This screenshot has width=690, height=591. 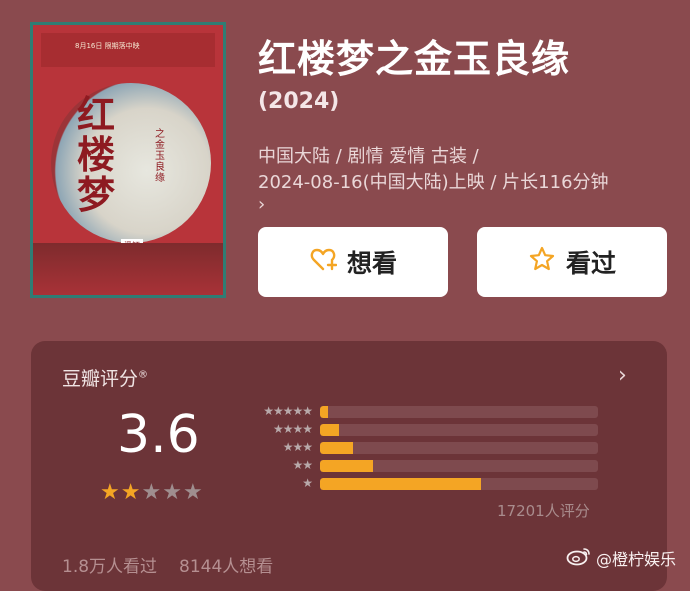 What do you see at coordinates (158, 435) in the screenshot?
I see `rating-score: 3.6` at bounding box center [158, 435].